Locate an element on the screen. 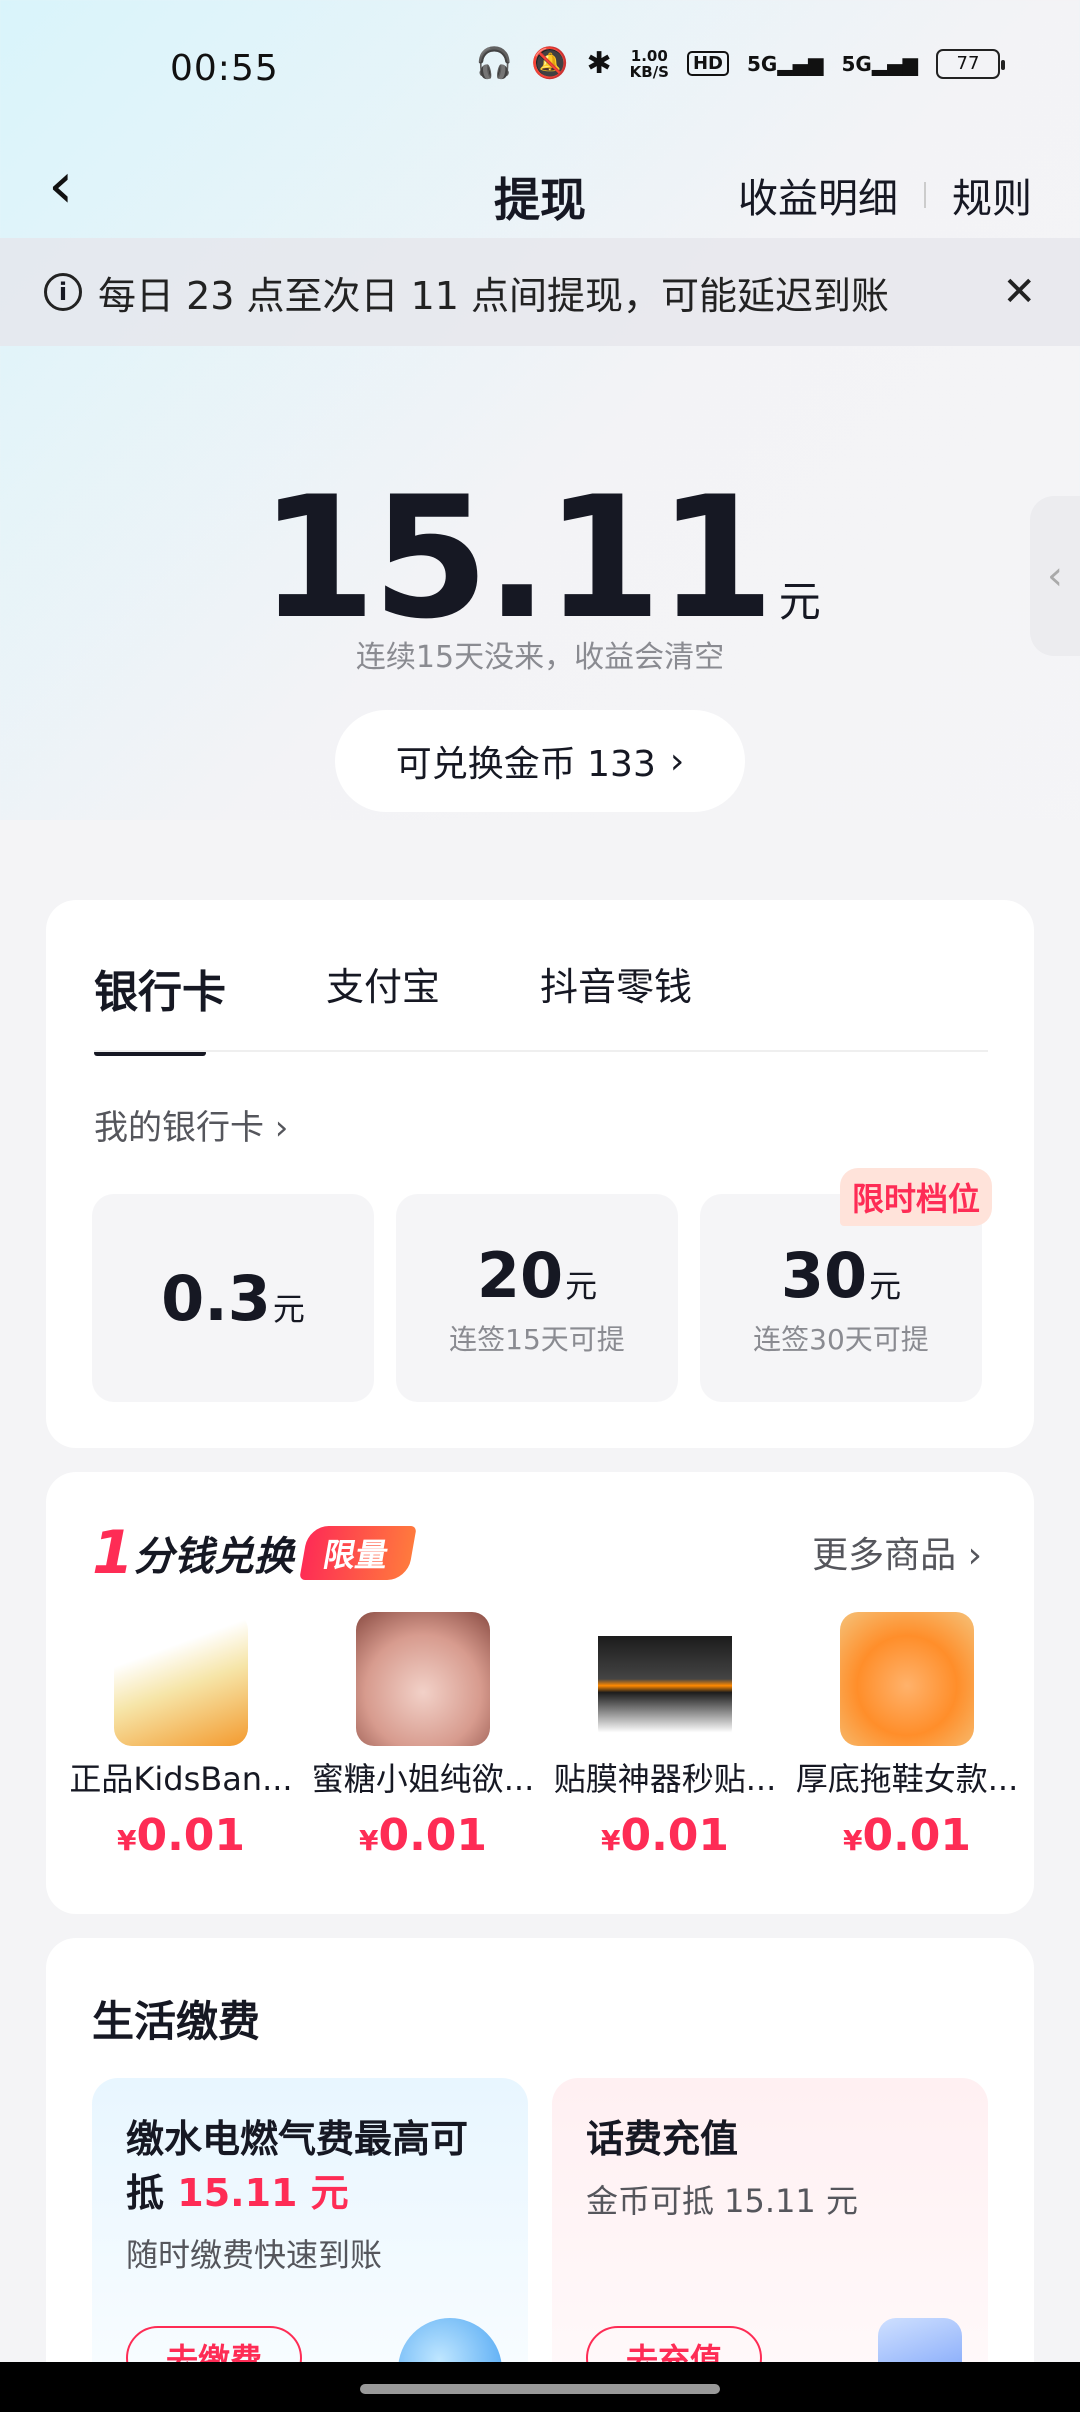 This screenshot has height=2412, width=1080. status-icons: 🎧 🔕 ✱ 1.00 KB/S HD 5G▂▄▆ 5G▂▄▆ 77 is located at coordinates (740, 63).